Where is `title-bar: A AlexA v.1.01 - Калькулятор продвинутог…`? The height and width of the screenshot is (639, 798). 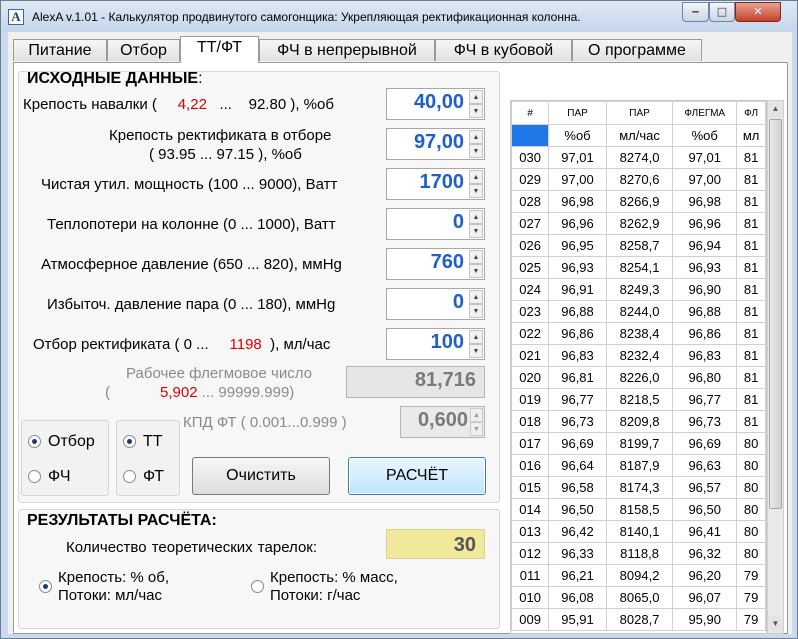
title-bar: A AlexA v.1.01 - Калькулятор продвинутог… is located at coordinates (399, 16).